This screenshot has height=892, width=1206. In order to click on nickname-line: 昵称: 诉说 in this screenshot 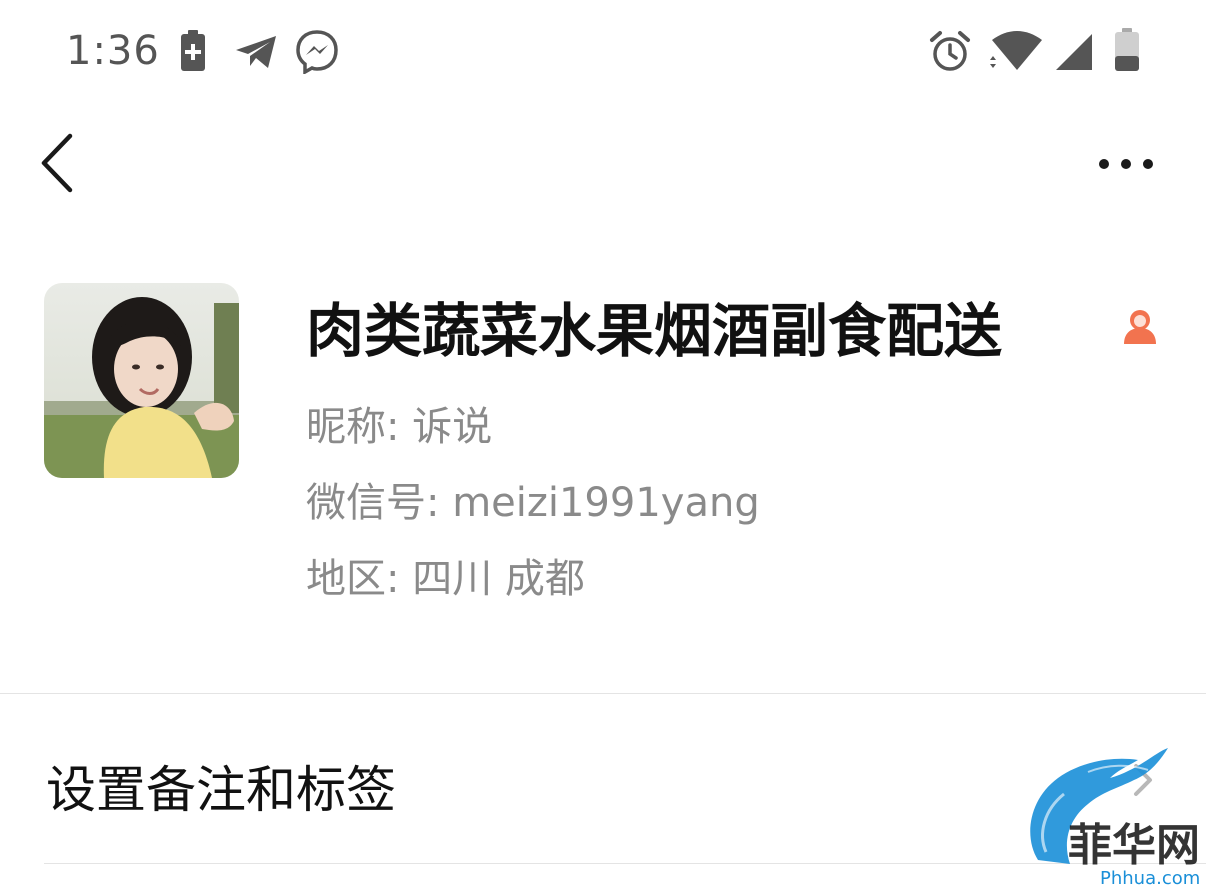, I will do `click(399, 427)`.